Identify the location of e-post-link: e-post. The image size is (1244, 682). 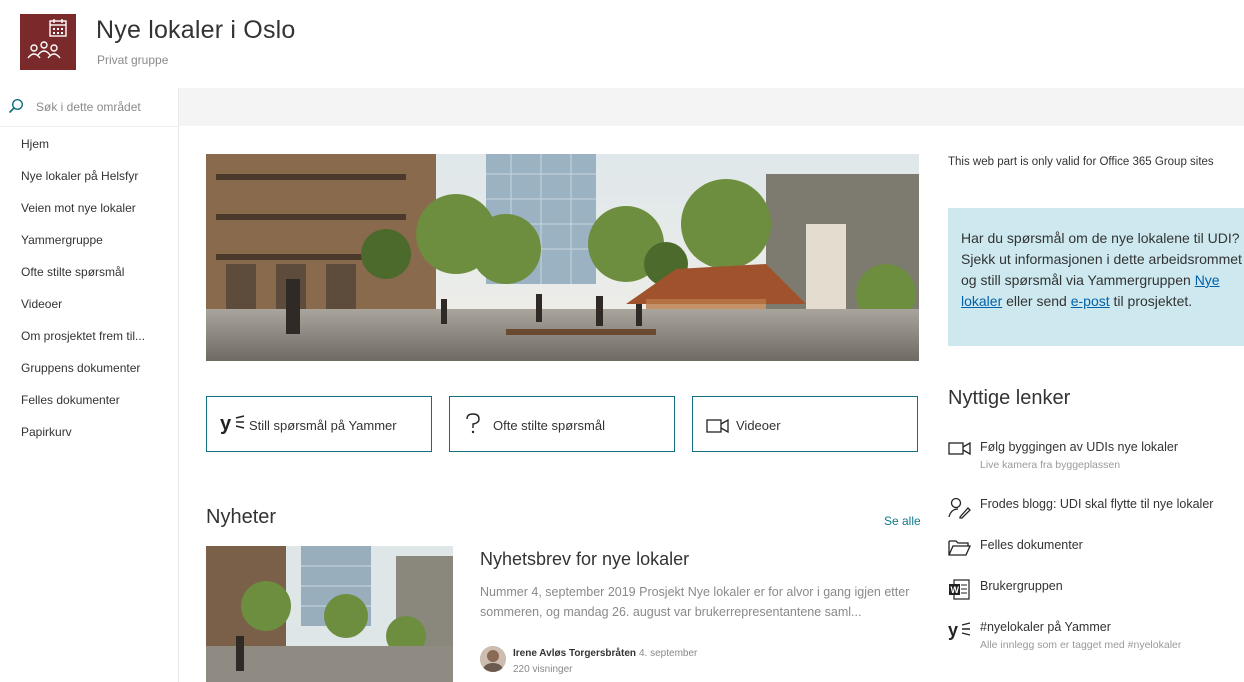
(1090, 301).